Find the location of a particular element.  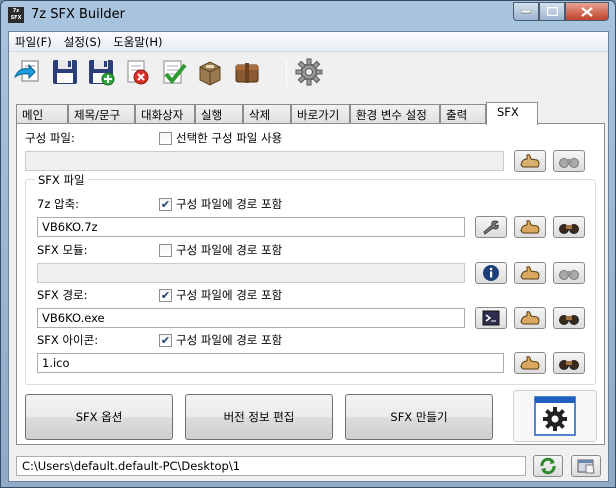

tab-output: 출력 is located at coordinates (463, 114).